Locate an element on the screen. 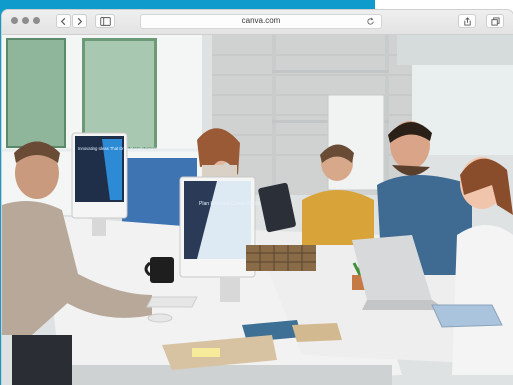  share-icon is located at coordinates (467, 21).